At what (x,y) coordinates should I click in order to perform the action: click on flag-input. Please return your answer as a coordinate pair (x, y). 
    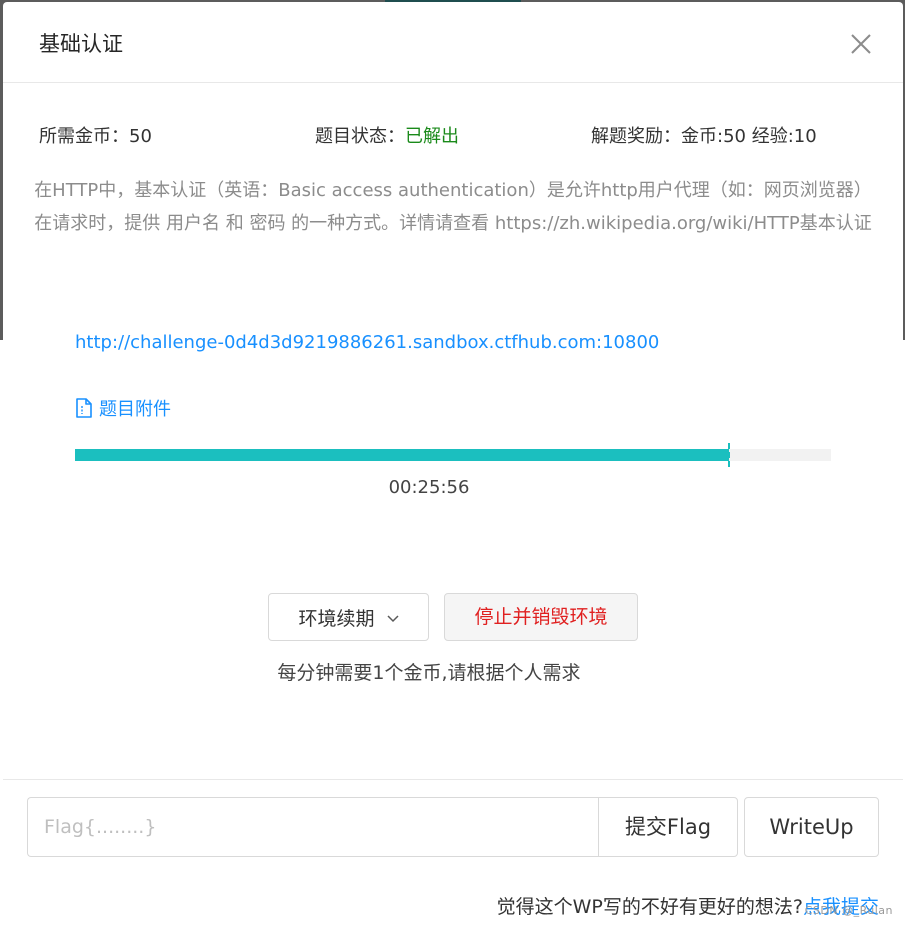
    Looking at the image, I should click on (313, 827).